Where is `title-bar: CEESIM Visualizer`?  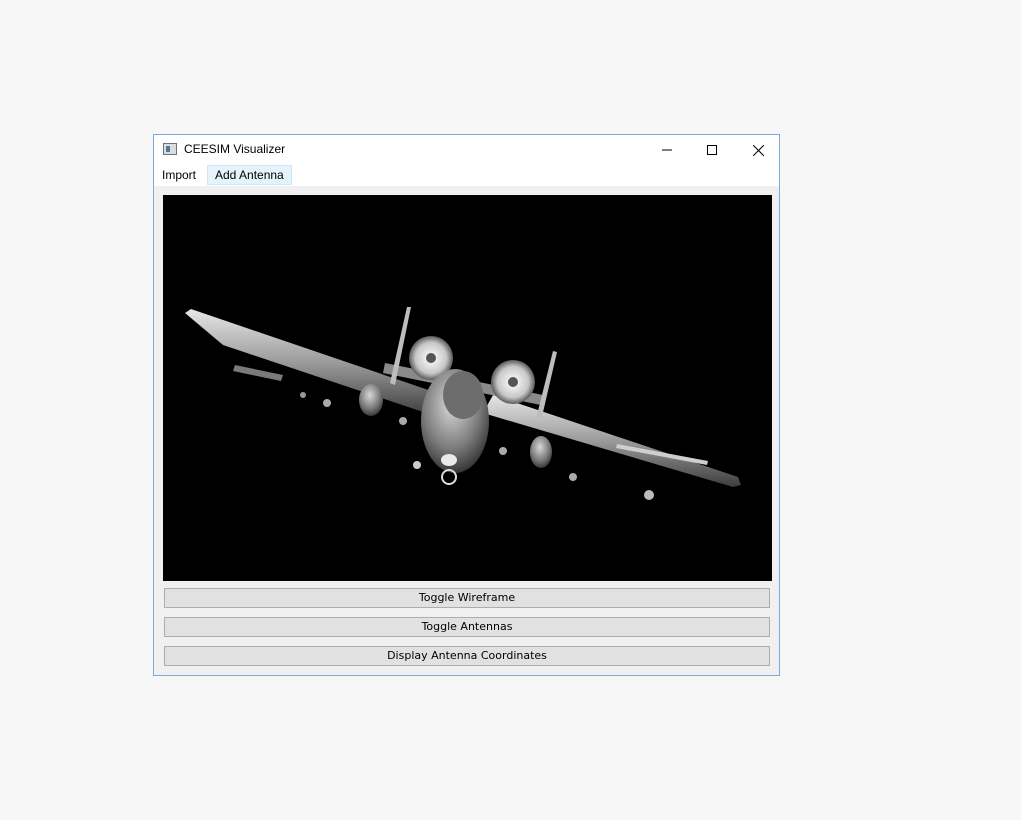
title-bar: CEESIM Visualizer is located at coordinates (466, 150).